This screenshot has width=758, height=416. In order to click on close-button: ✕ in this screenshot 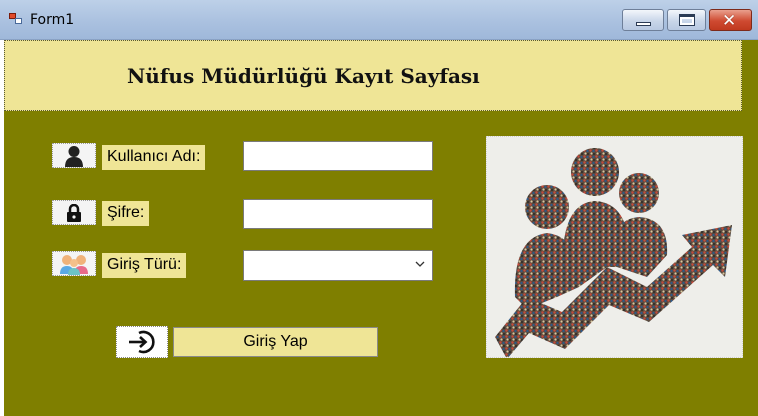, I will do `click(730, 20)`.